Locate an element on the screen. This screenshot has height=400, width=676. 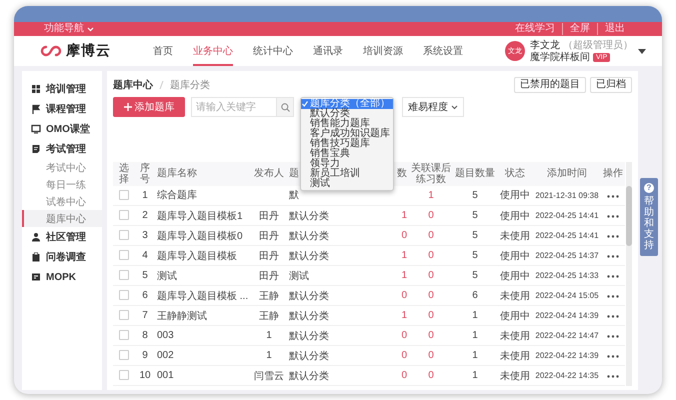
board-icon is located at coordinates (36, 277).